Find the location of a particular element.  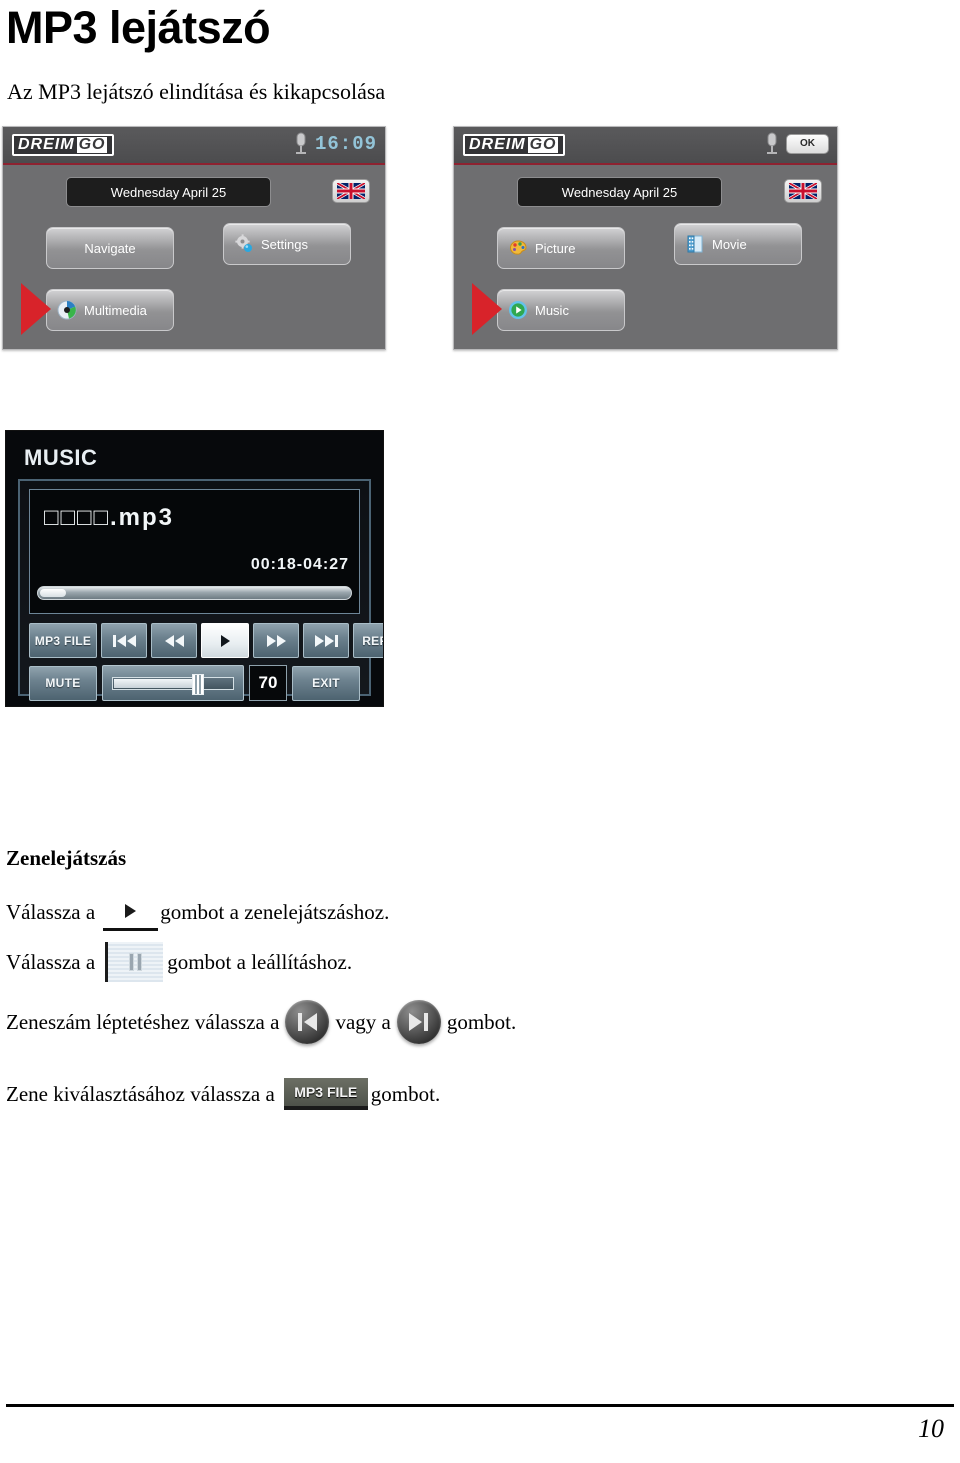

instruction-play: Válassza a gombot a zenelejátszáshoz. is located at coordinates (197, 912).